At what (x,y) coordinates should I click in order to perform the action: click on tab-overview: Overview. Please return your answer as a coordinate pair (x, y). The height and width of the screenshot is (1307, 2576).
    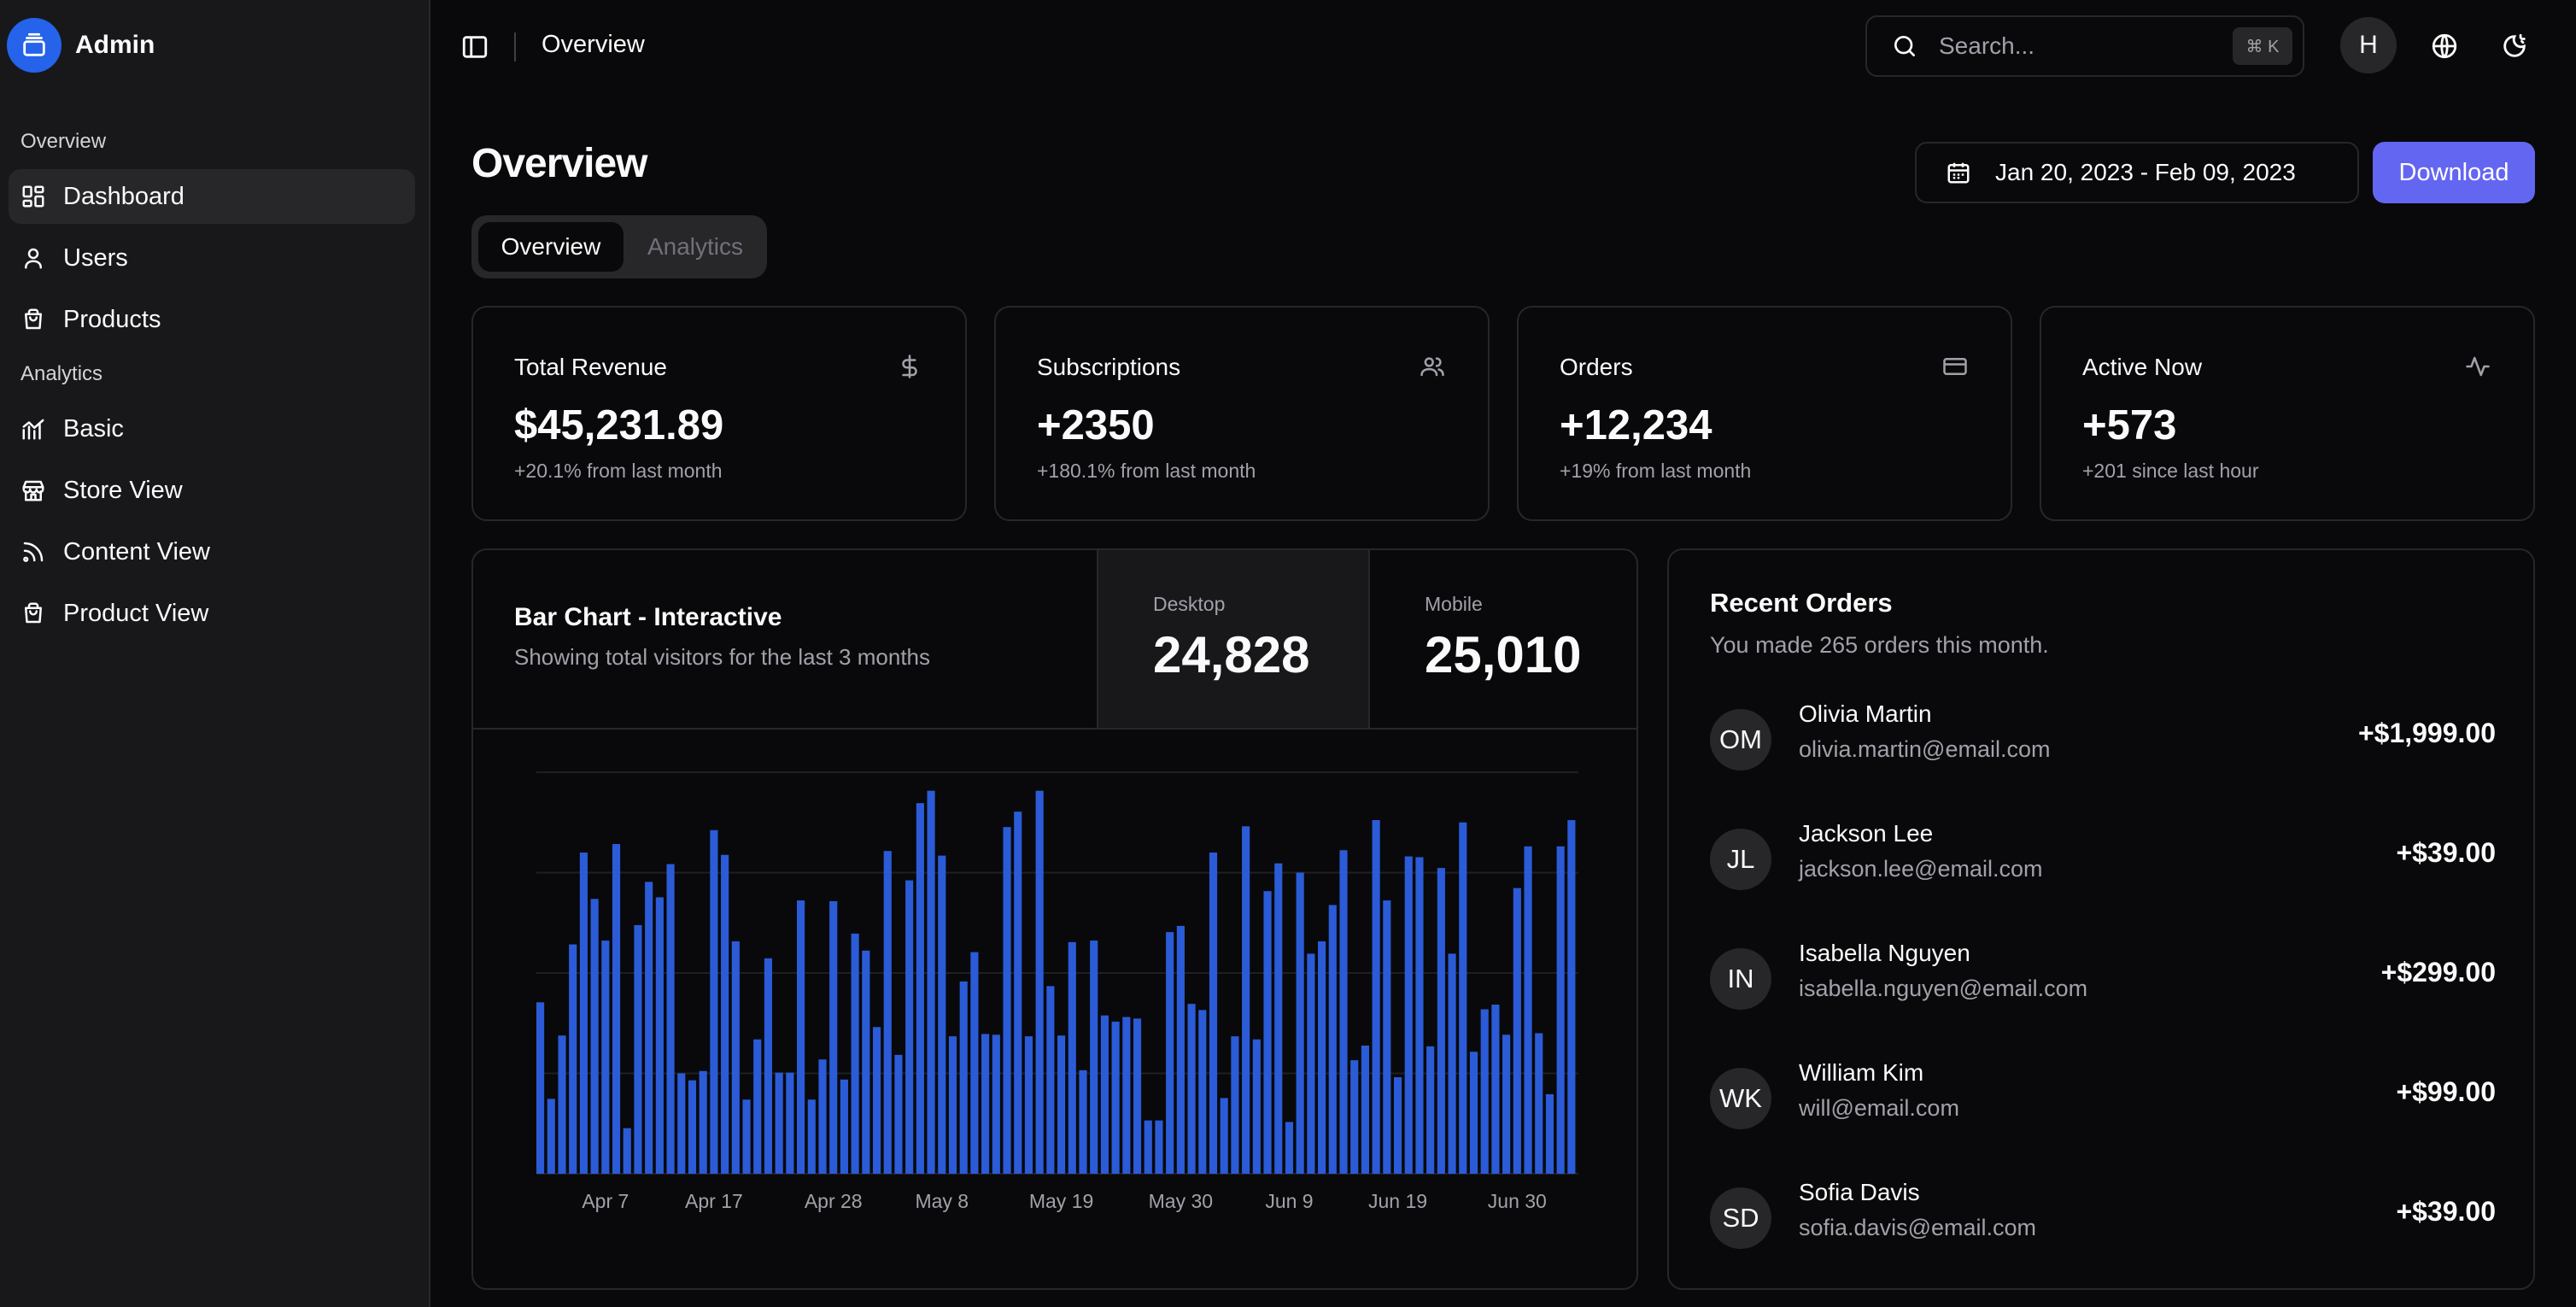
    Looking at the image, I should click on (551, 247).